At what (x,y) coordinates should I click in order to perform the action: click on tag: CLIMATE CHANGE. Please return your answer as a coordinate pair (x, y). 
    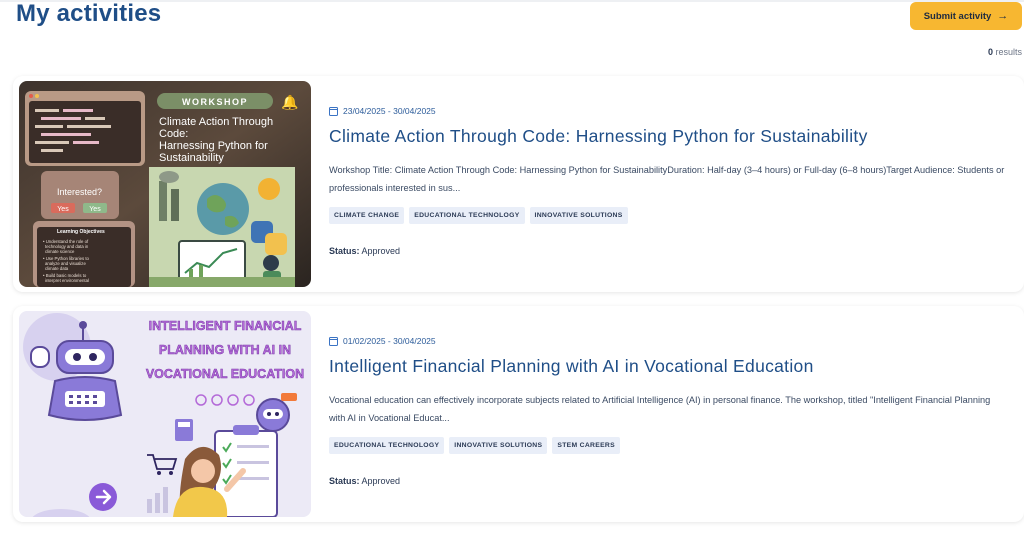
    Looking at the image, I should click on (367, 215).